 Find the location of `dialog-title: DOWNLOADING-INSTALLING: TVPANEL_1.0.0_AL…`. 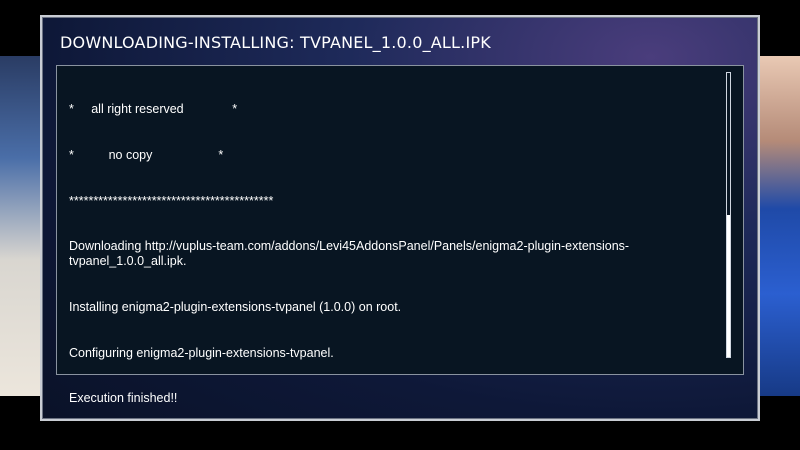

dialog-title: DOWNLOADING-INSTALLING: TVPANEL_1.0.0_AL… is located at coordinates (275, 42).